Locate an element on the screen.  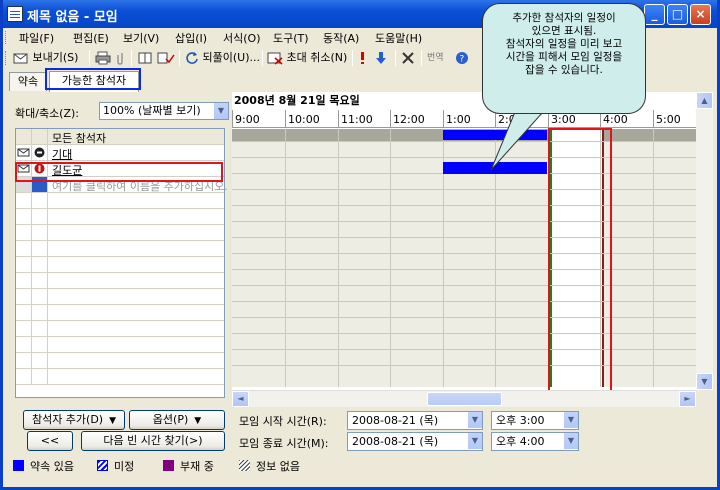
check-names-button is located at coordinates (166, 58).